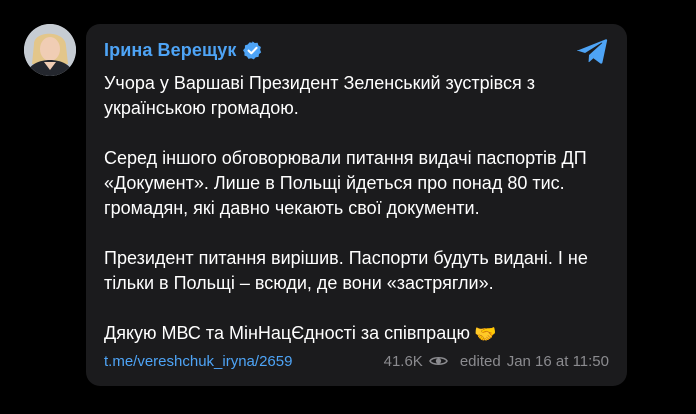 This screenshot has height=414, width=696. Describe the element at coordinates (438, 361) in the screenshot. I see `eye-icon` at that location.